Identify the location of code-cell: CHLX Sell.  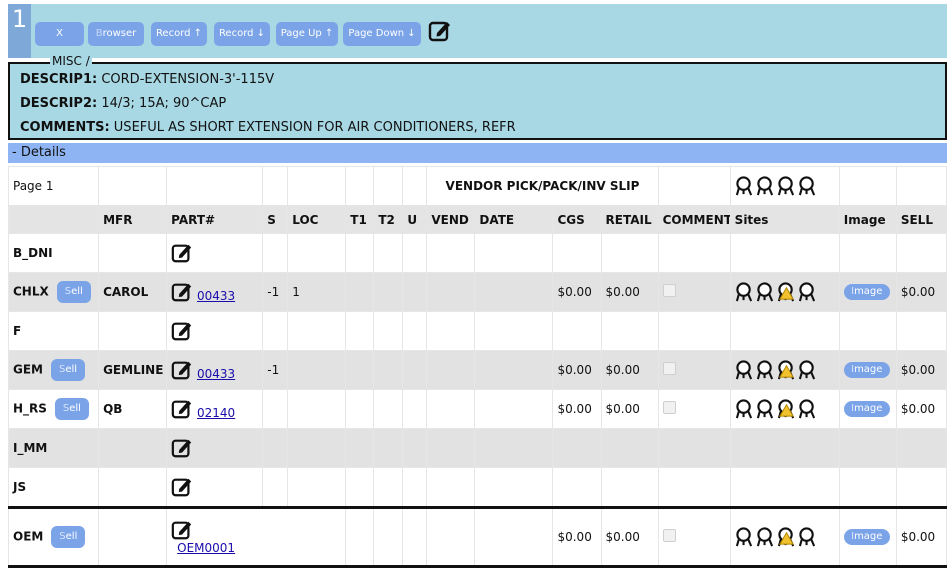
(53, 292).